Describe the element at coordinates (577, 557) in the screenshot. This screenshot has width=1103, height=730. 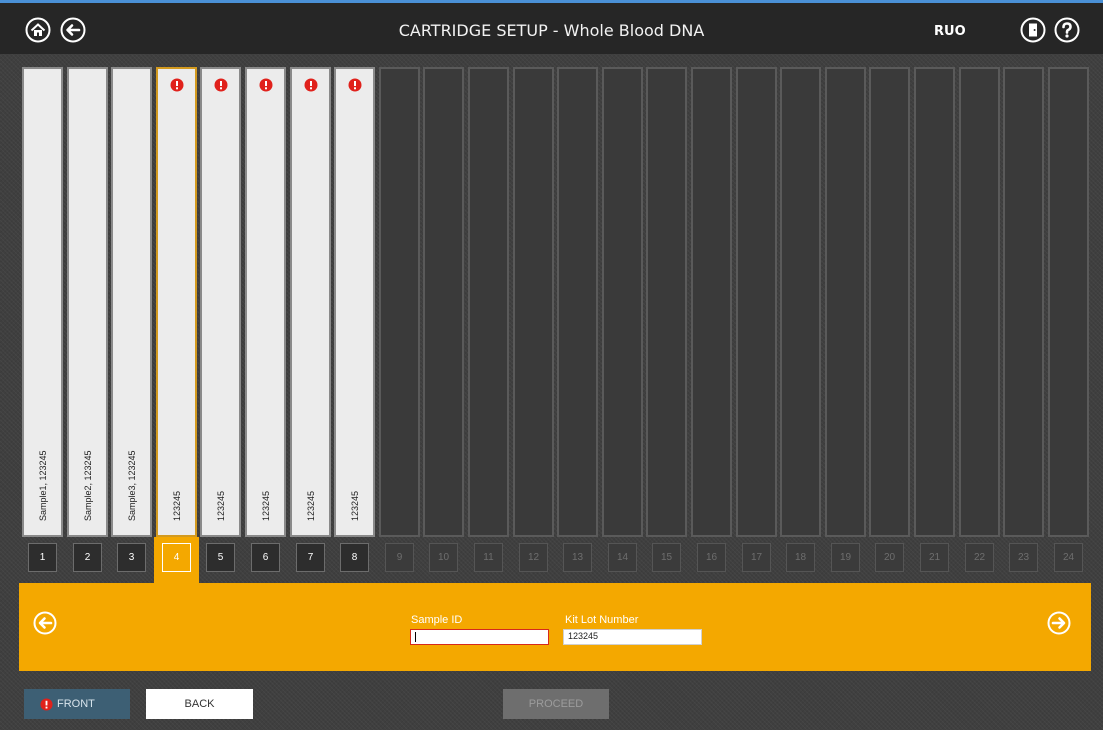
I see `slot-number-button: 13` at that location.